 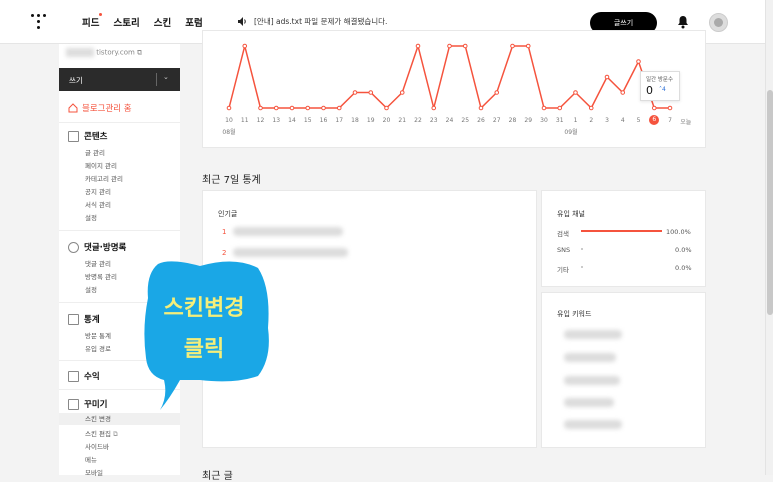 What do you see at coordinates (193, 22) in the screenshot?
I see `nav-forum: 포럼` at bounding box center [193, 22].